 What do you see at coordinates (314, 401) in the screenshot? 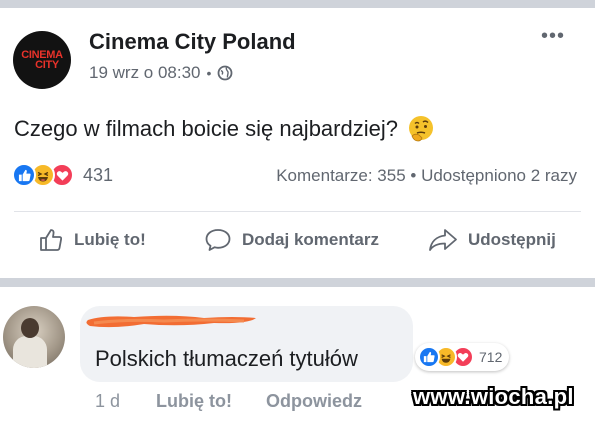
I see `comment-reply-link: Odpowiedz` at bounding box center [314, 401].